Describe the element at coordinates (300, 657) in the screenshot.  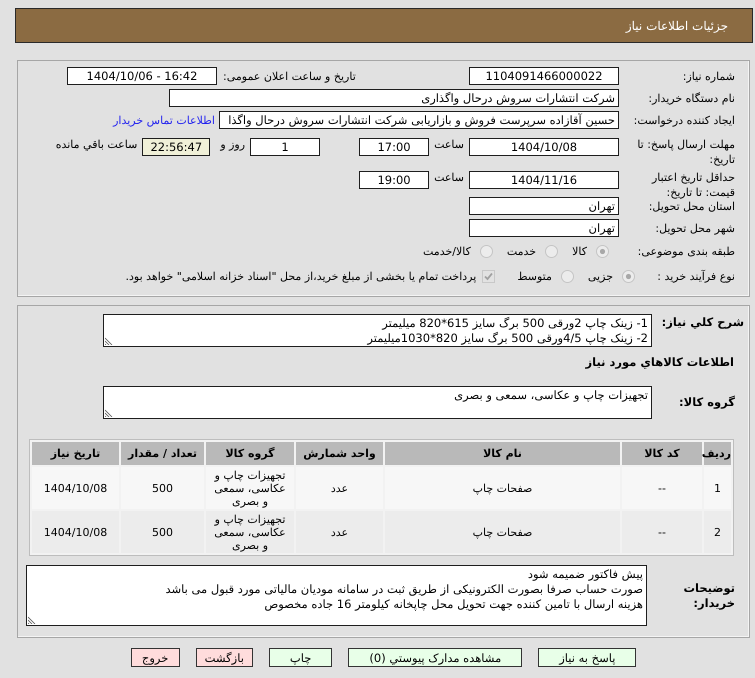
I see `print-button: چاپ` at that location.